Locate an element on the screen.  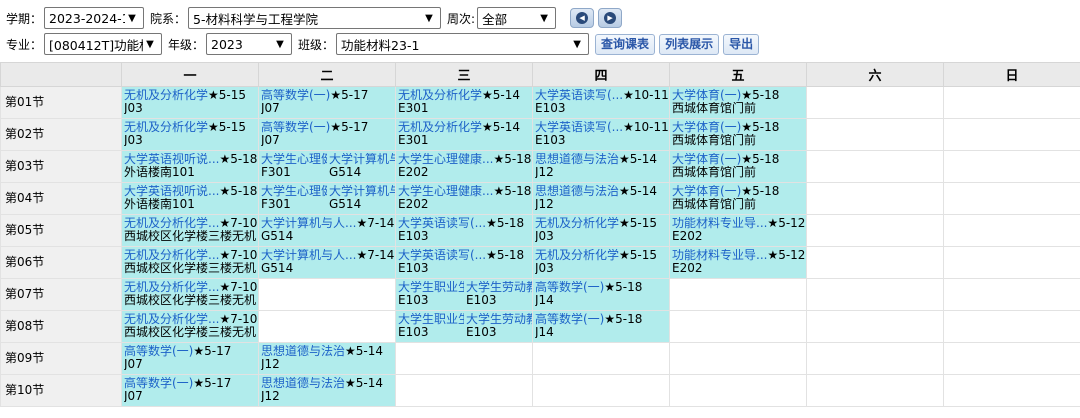
course-slot: 大学计算机与人...★7-14 G514 is located at coordinates (327, 262).